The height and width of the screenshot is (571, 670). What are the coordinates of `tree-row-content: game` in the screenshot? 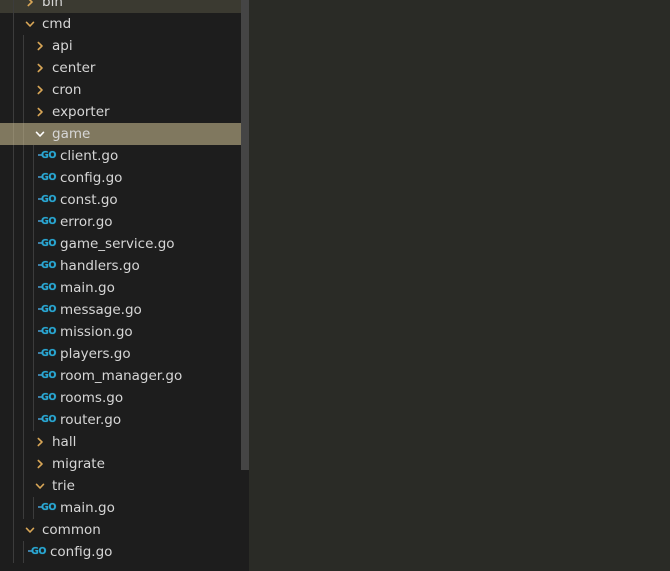 It's located at (124, 134).